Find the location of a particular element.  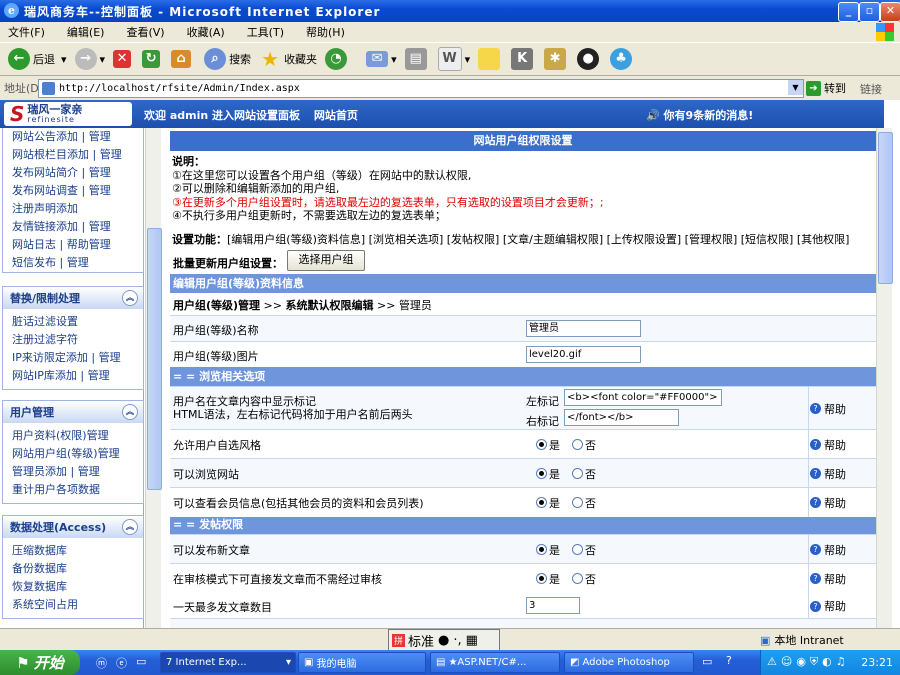

sidebar-item: 网站用户组(等级)管理 is located at coordinates (73, 454).